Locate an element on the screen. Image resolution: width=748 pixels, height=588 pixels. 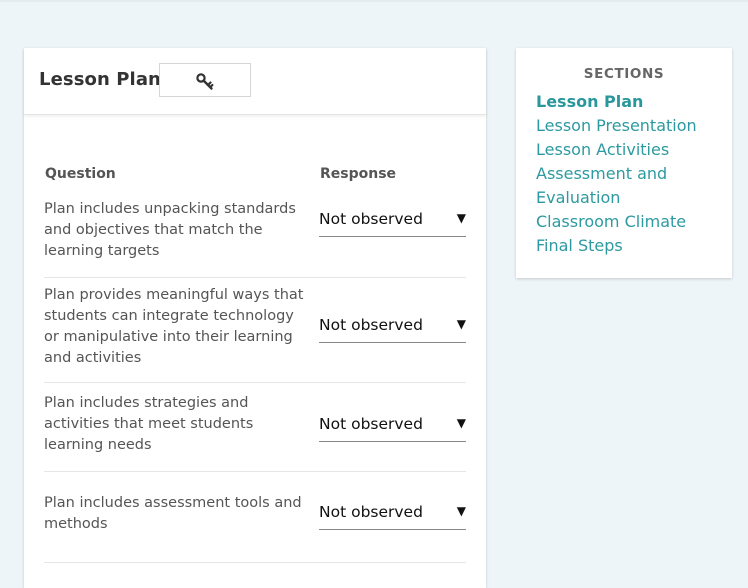
section-link-lesson-presentation: Lesson Presentation is located at coordinates (631, 126).